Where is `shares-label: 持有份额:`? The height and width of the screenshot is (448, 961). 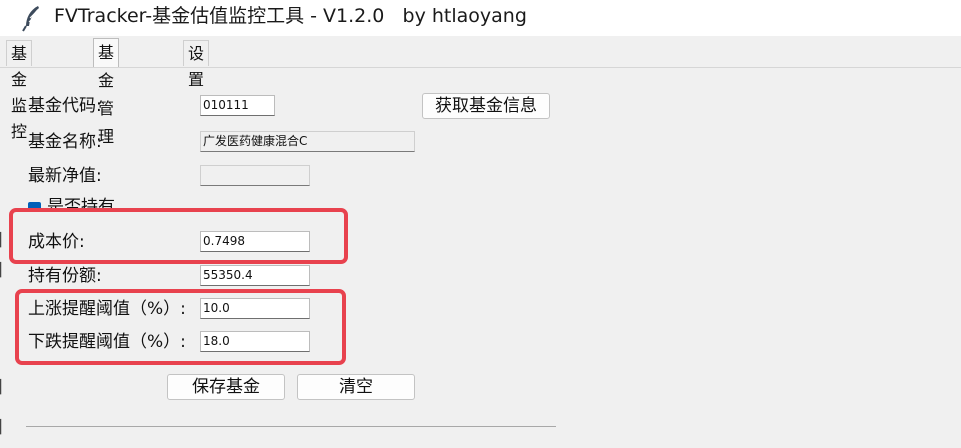
shares-label: 持有份额: is located at coordinates (65, 276).